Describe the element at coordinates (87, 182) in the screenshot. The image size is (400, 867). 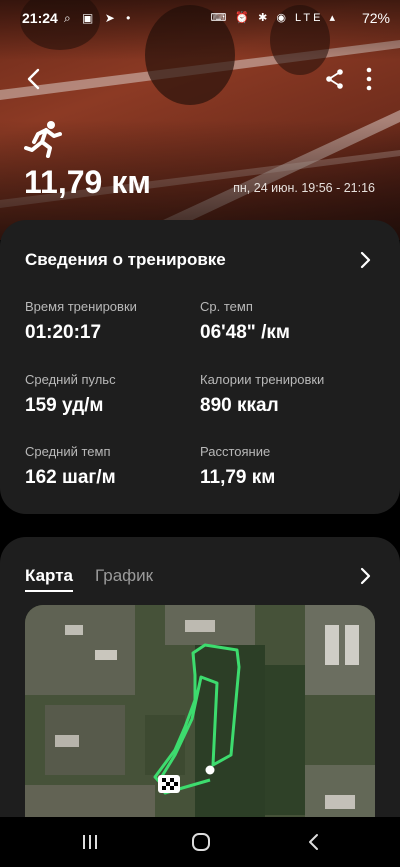
I see `total-distance: 11,79 км` at that location.